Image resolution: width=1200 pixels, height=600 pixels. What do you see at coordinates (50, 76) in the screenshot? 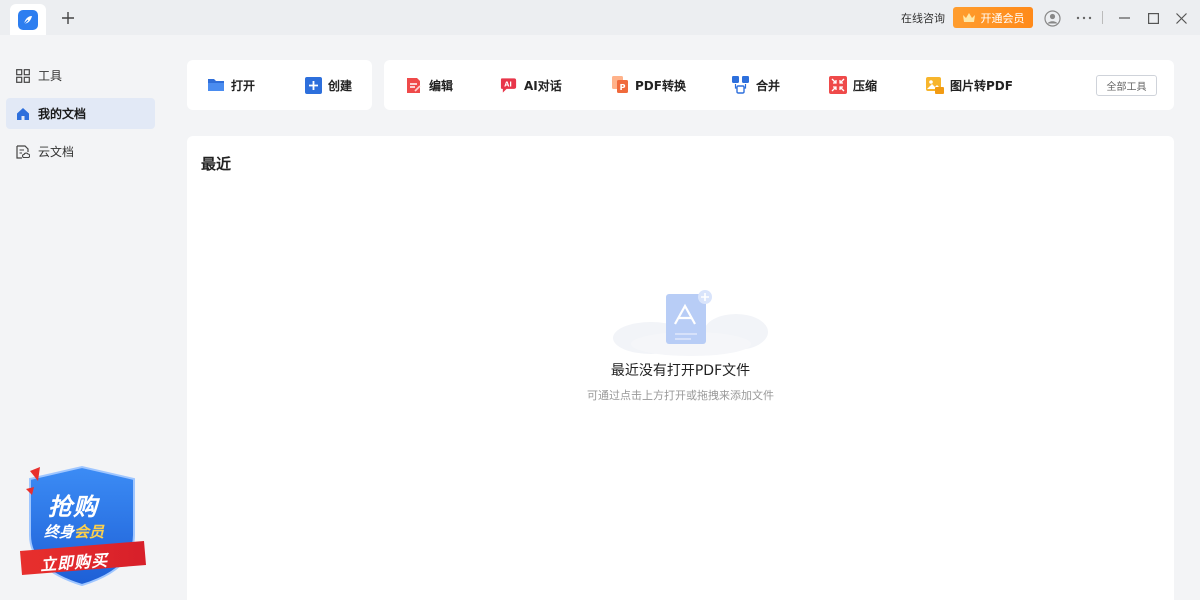
I see `sidebar-item-label: 工具` at bounding box center [50, 76].